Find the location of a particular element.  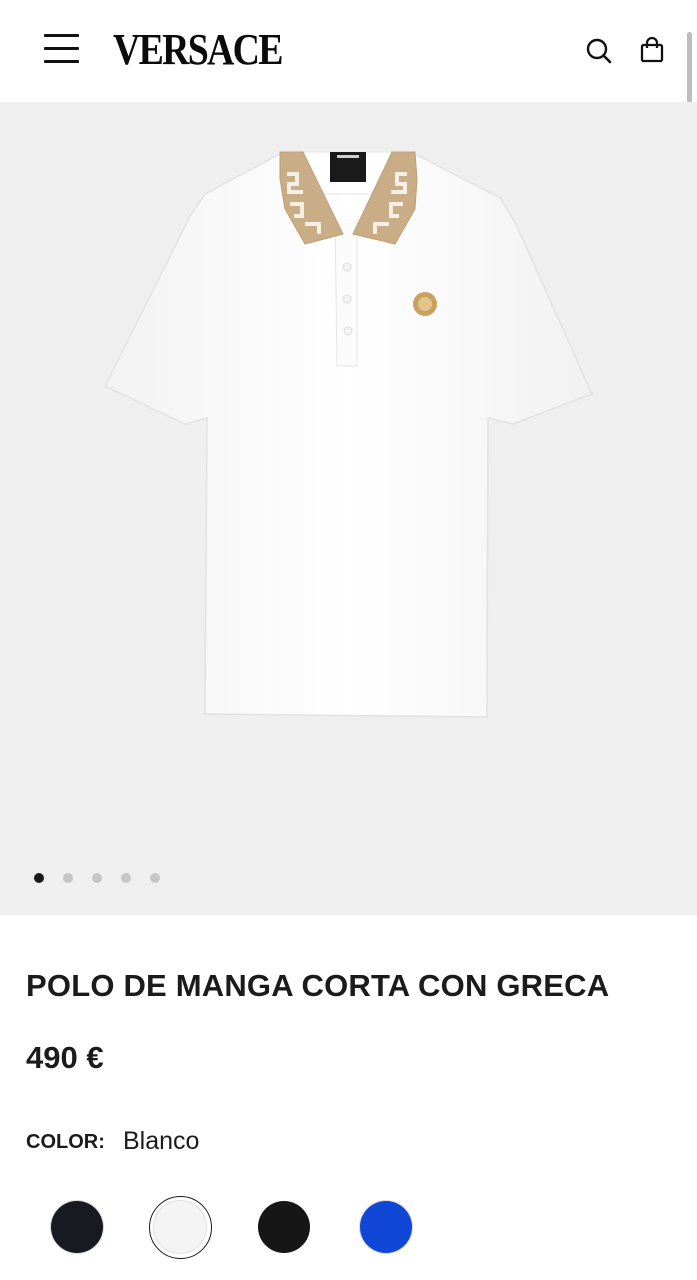

product-price: 490 € is located at coordinates (65, 1057).